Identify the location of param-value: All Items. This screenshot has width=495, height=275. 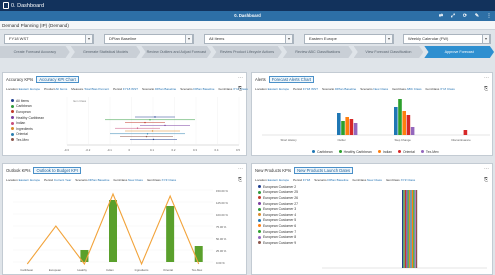
(61, 89).